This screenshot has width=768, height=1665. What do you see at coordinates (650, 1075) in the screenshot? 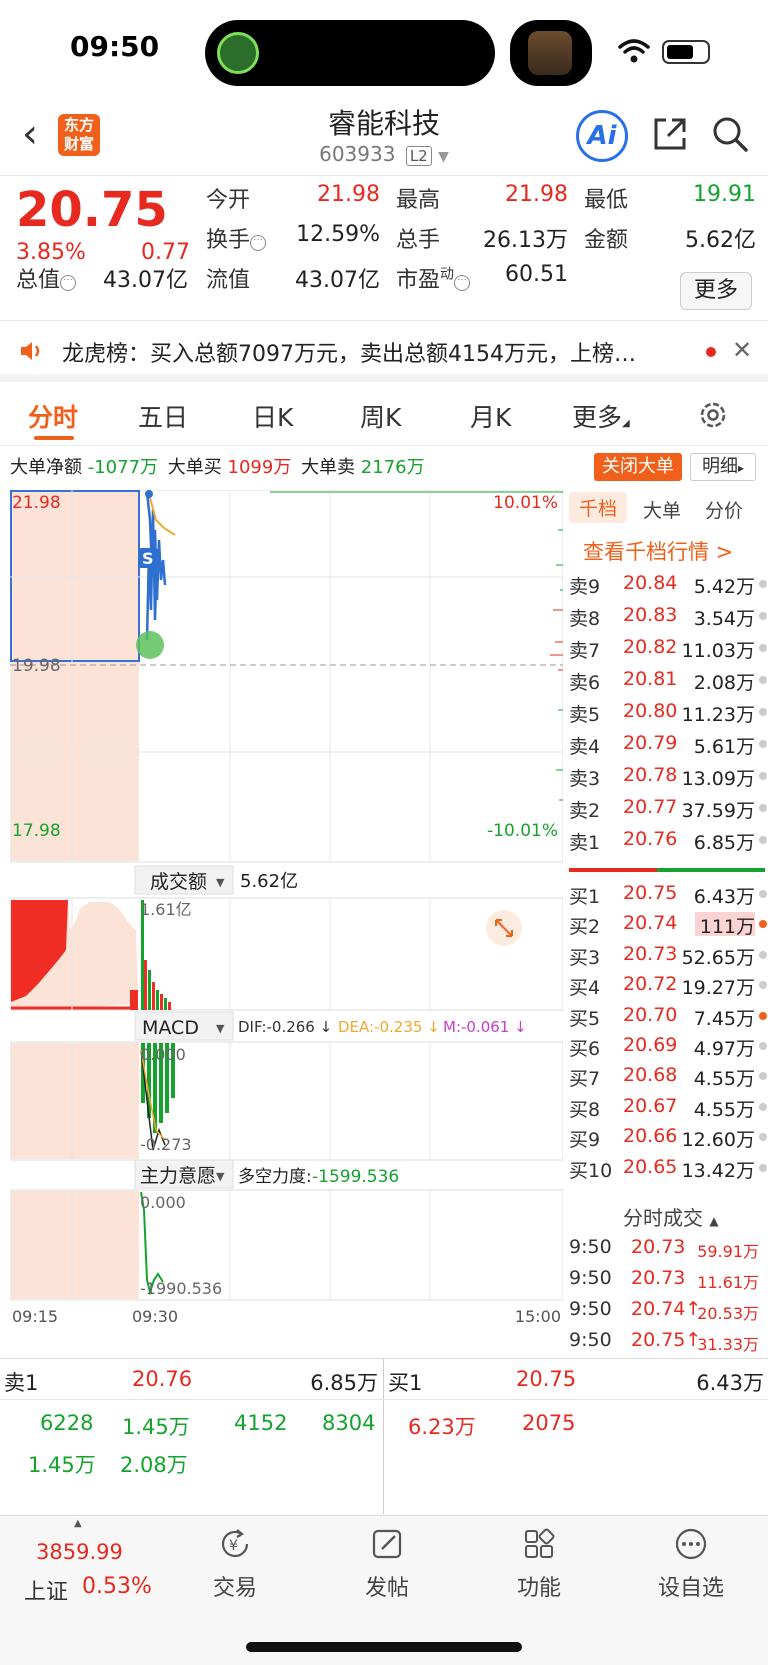
I see `bid-price: 20.68` at bounding box center [650, 1075].